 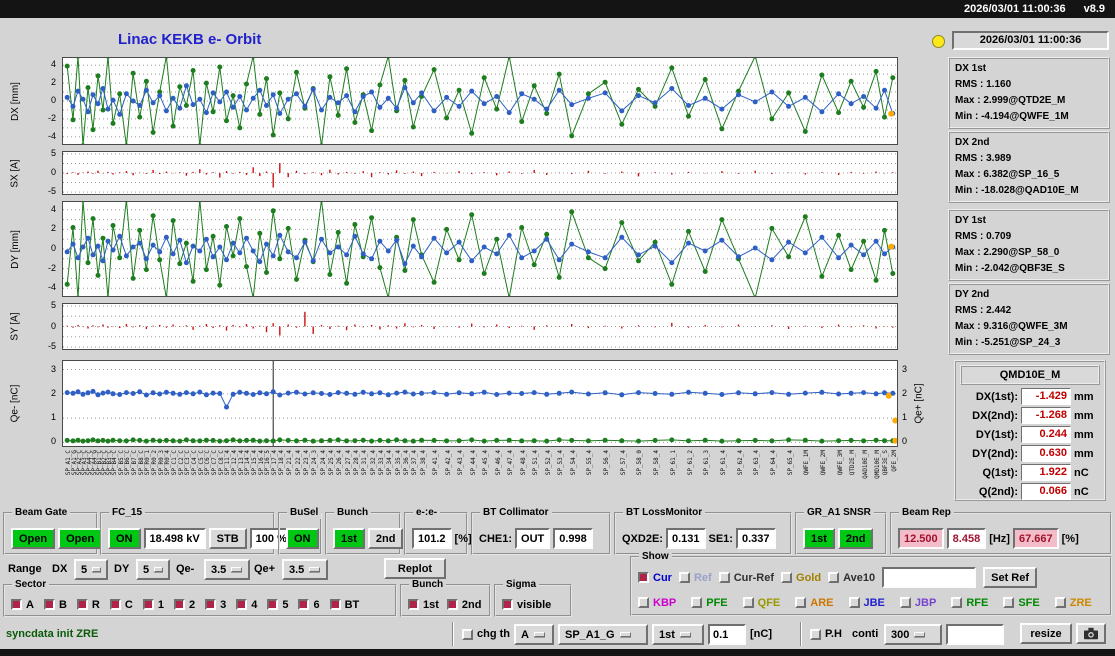 What do you see at coordinates (184, 605) in the screenshot?
I see `checkbox-2: 2` at bounding box center [184, 605].